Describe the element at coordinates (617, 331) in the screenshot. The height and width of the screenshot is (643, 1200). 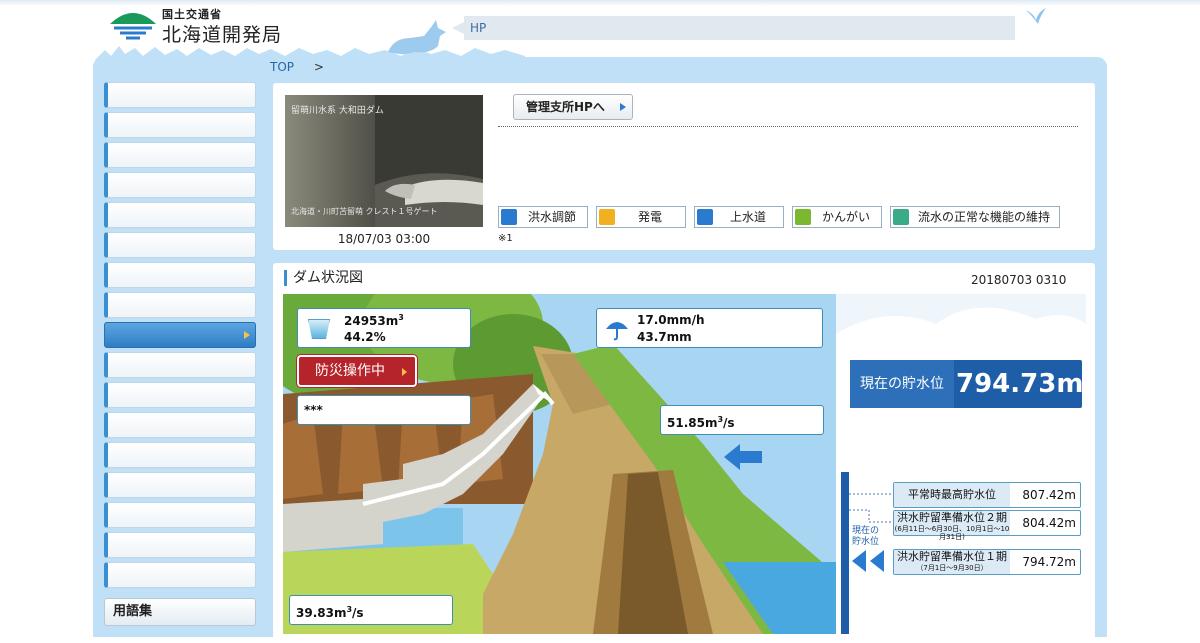
I see `umbrella-icon` at that location.